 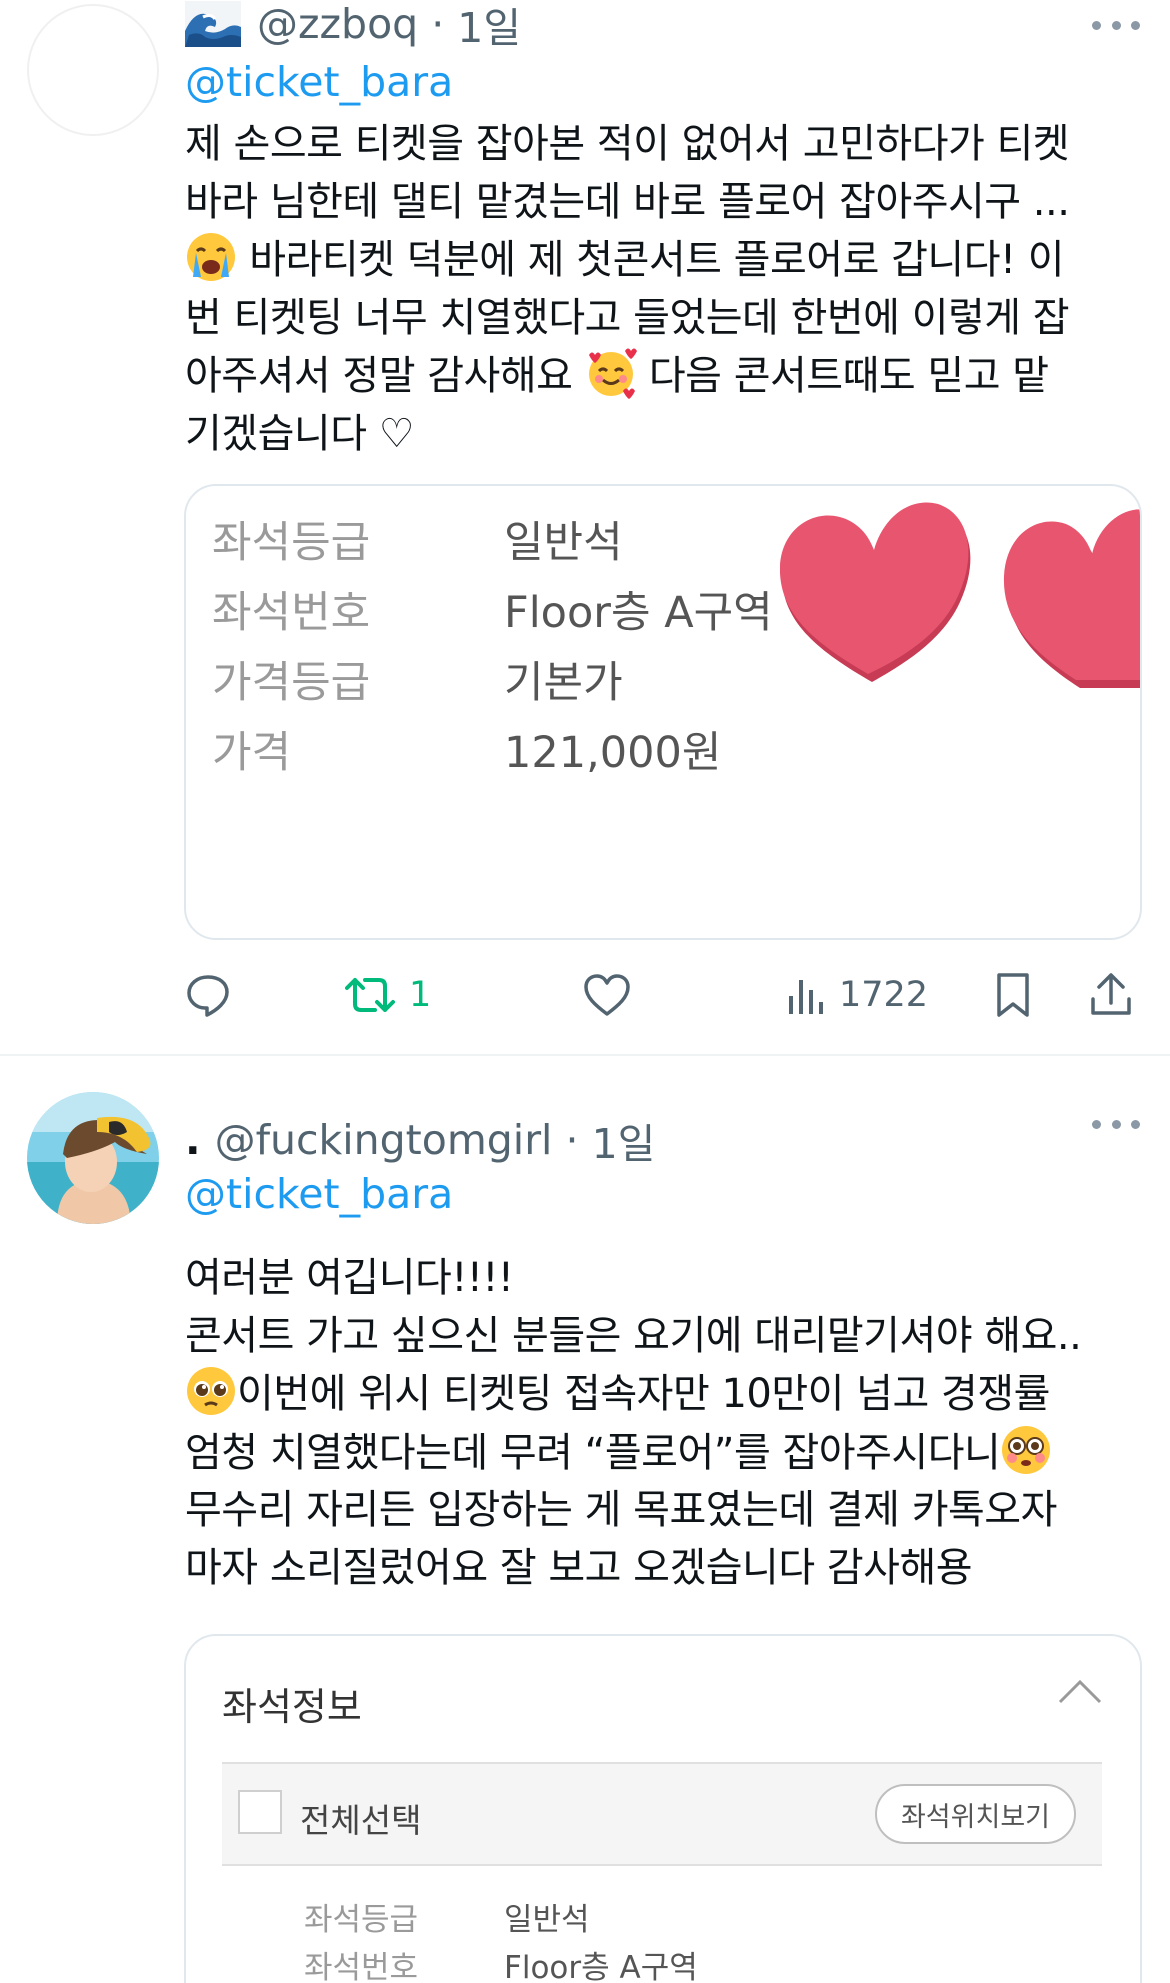 What do you see at coordinates (384, 1140) in the screenshot?
I see `user-handle: @fuckingtomgirl` at bounding box center [384, 1140].